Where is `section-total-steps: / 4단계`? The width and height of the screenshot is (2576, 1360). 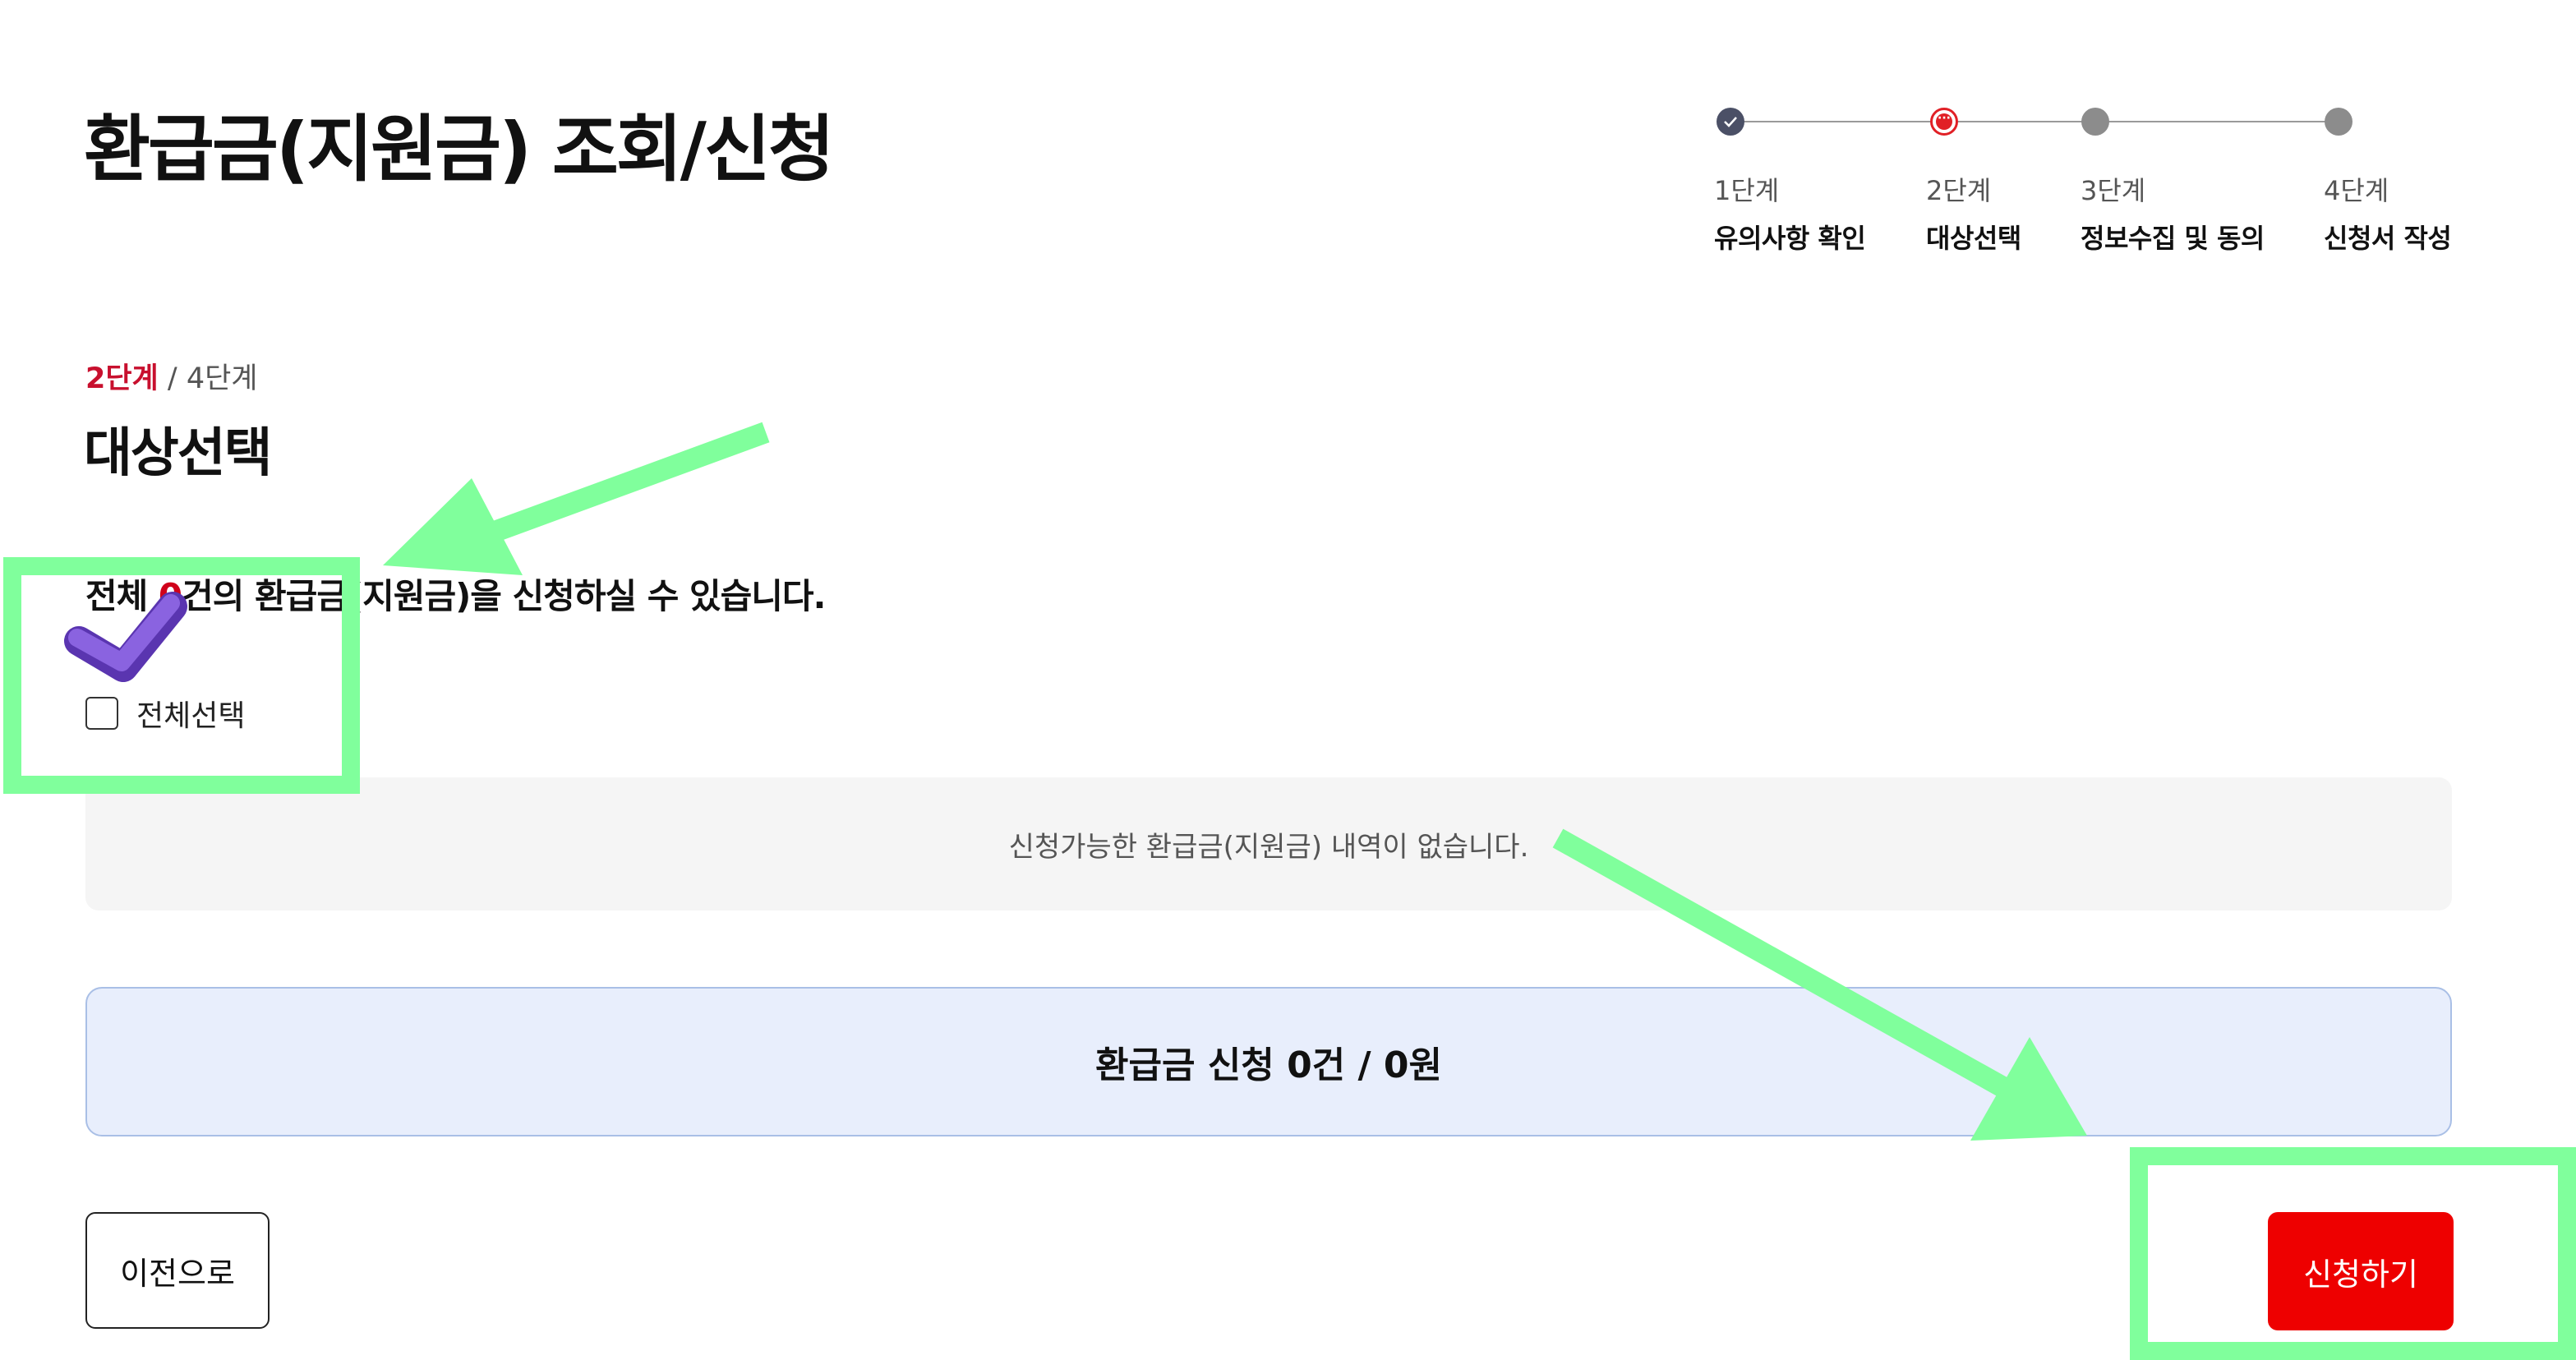 section-total-steps: / 4단계 is located at coordinates (212, 378).